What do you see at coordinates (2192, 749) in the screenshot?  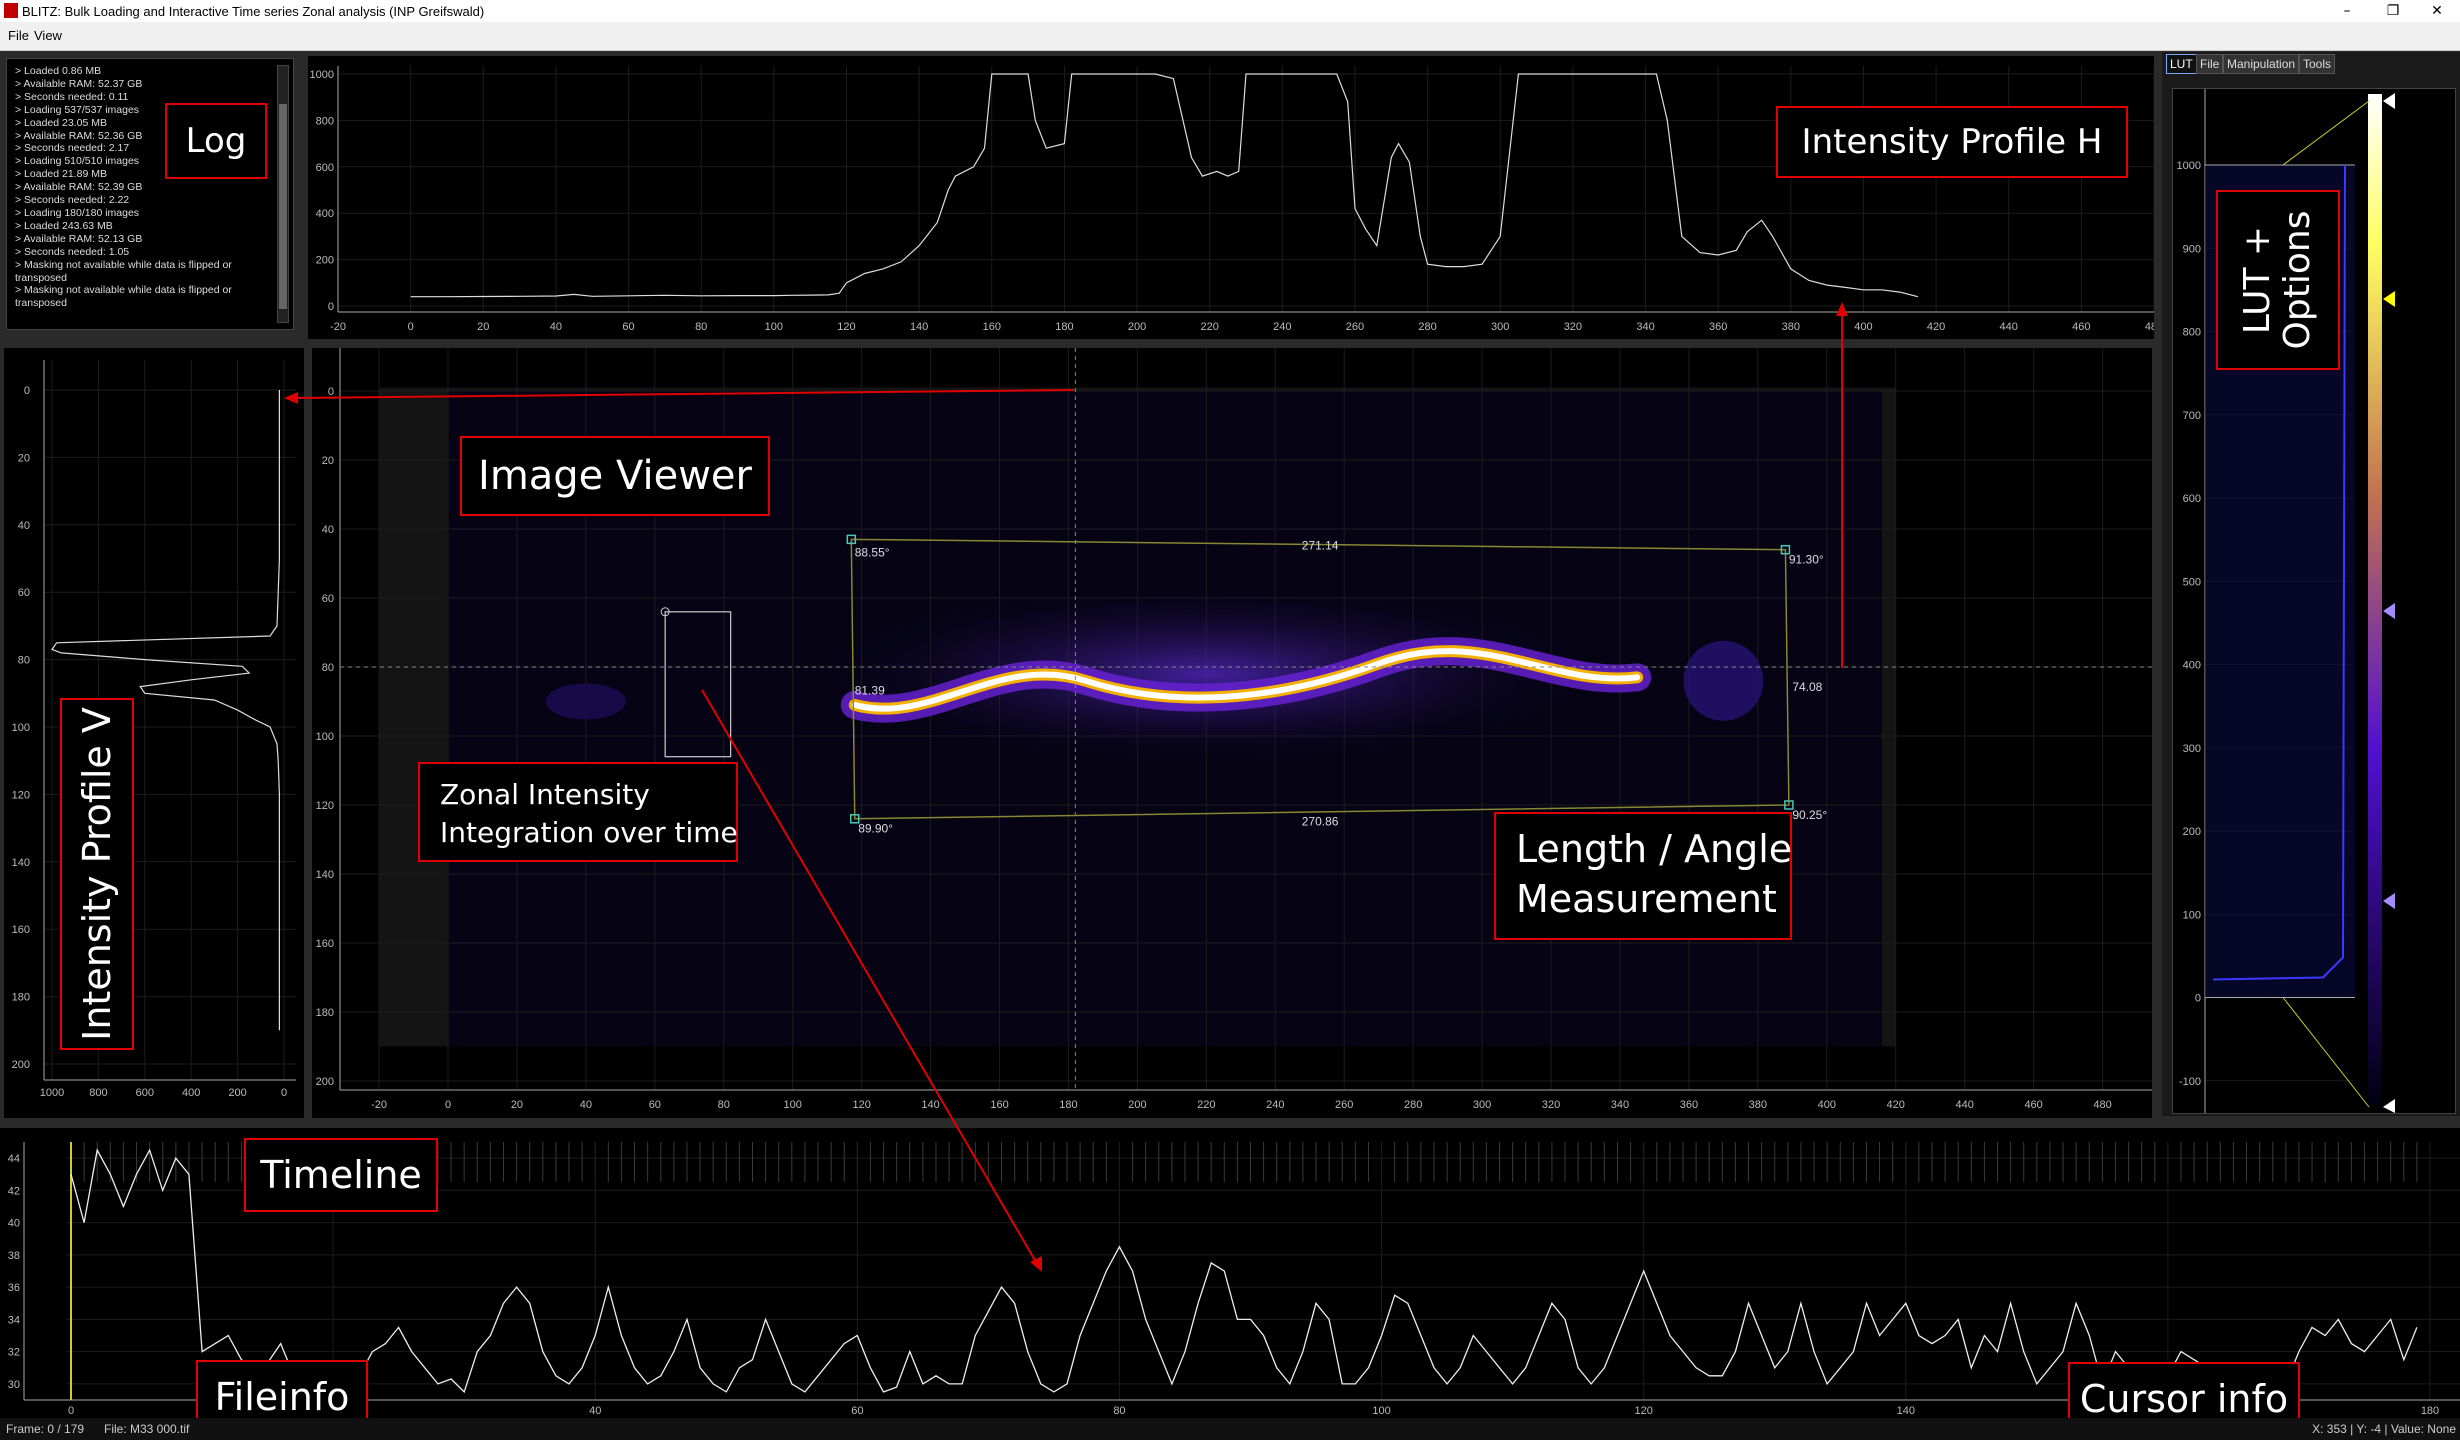 I see `lut-tick-label: 300` at bounding box center [2192, 749].